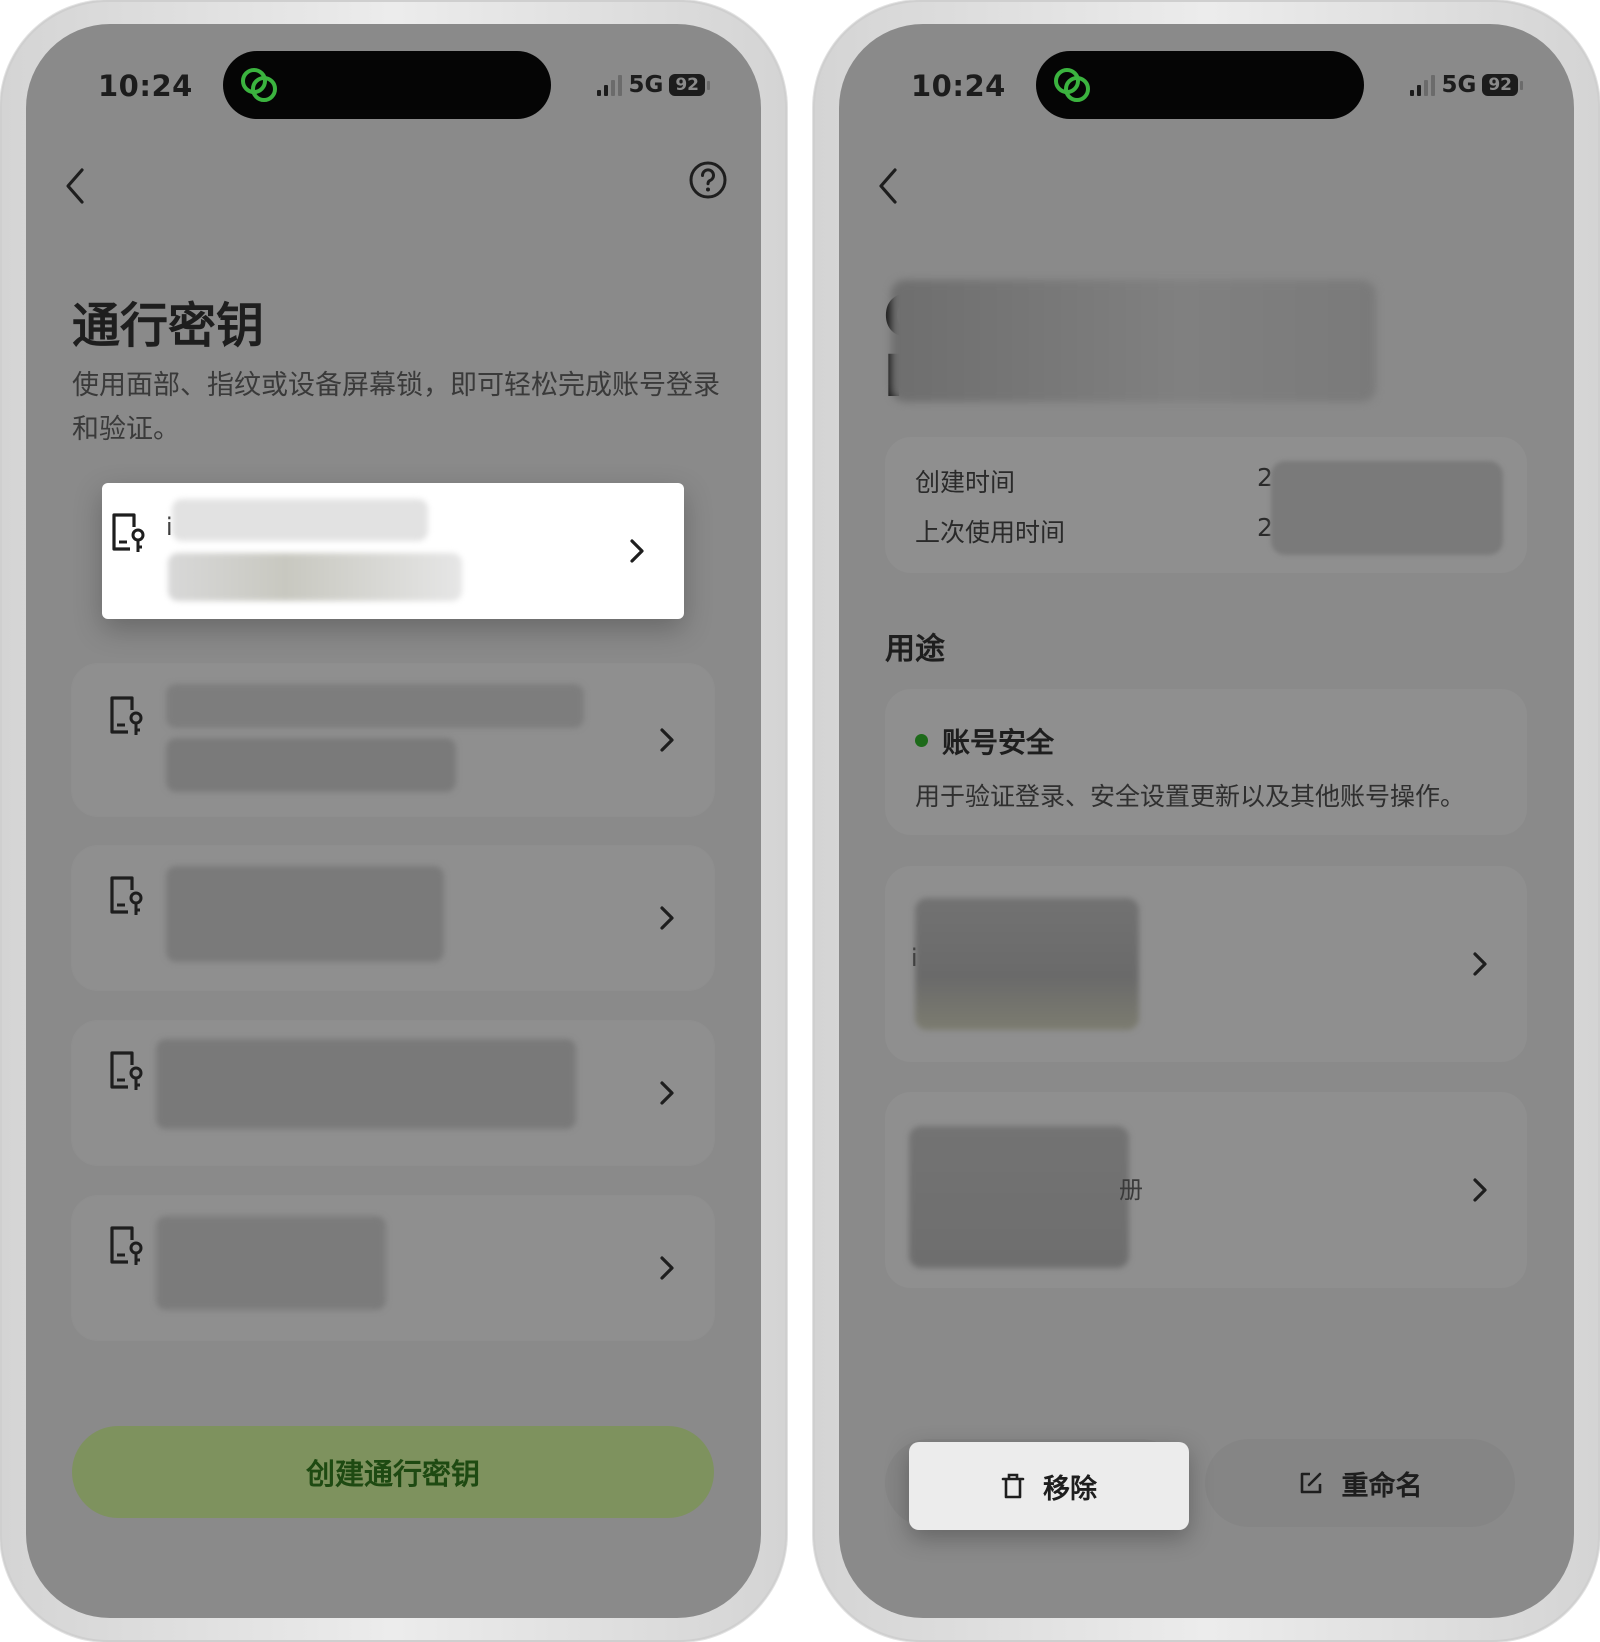 This screenshot has height=1642, width=1600. Describe the element at coordinates (396, 407) in the screenshot. I see `page-subtitle: 使用面部、指纹或设备屏幕锁，即可轻松完成账号登录和验证。` at that location.